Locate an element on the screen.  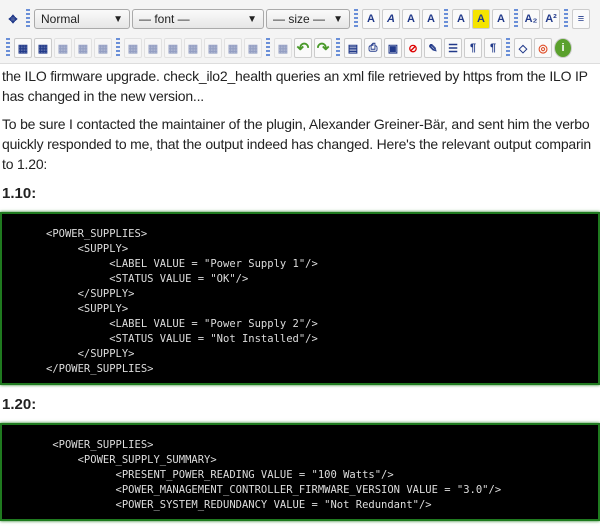
paste-word-icon: ▤ is located at coordinates (353, 48).